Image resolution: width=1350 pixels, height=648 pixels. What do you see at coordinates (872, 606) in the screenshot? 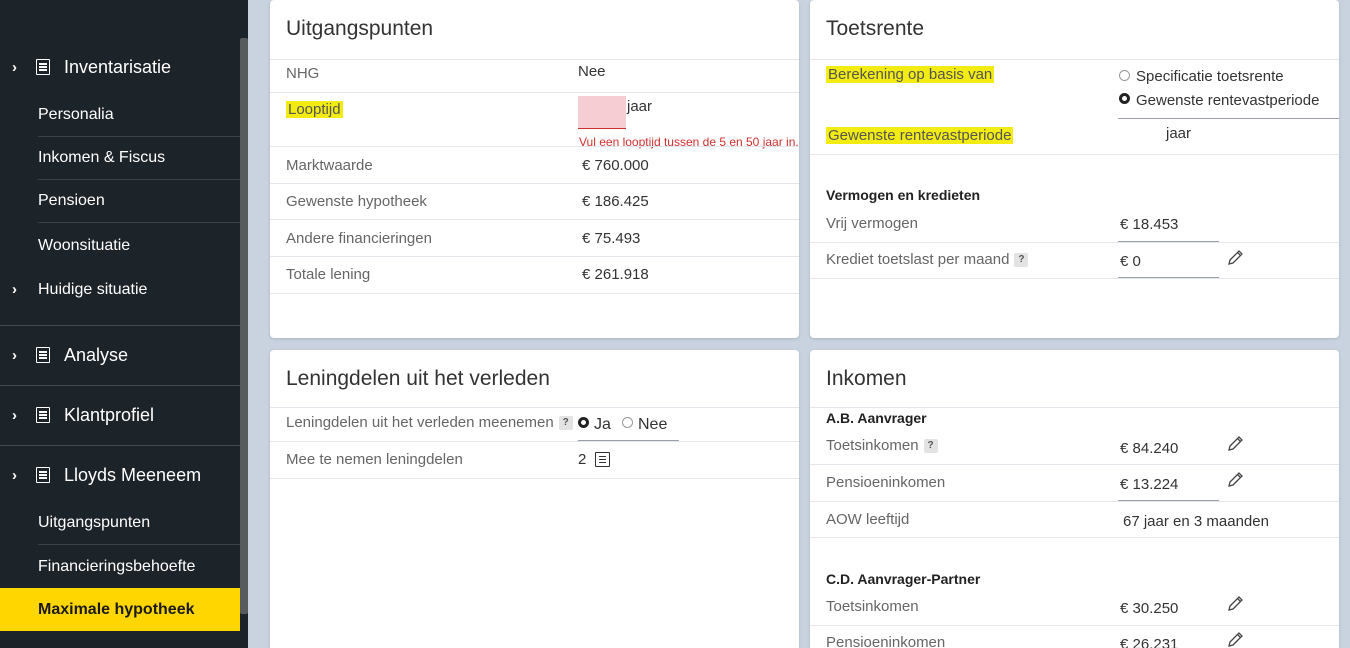
I see `partner-toetsinkomen-label: Toetsinkomen` at bounding box center [872, 606].